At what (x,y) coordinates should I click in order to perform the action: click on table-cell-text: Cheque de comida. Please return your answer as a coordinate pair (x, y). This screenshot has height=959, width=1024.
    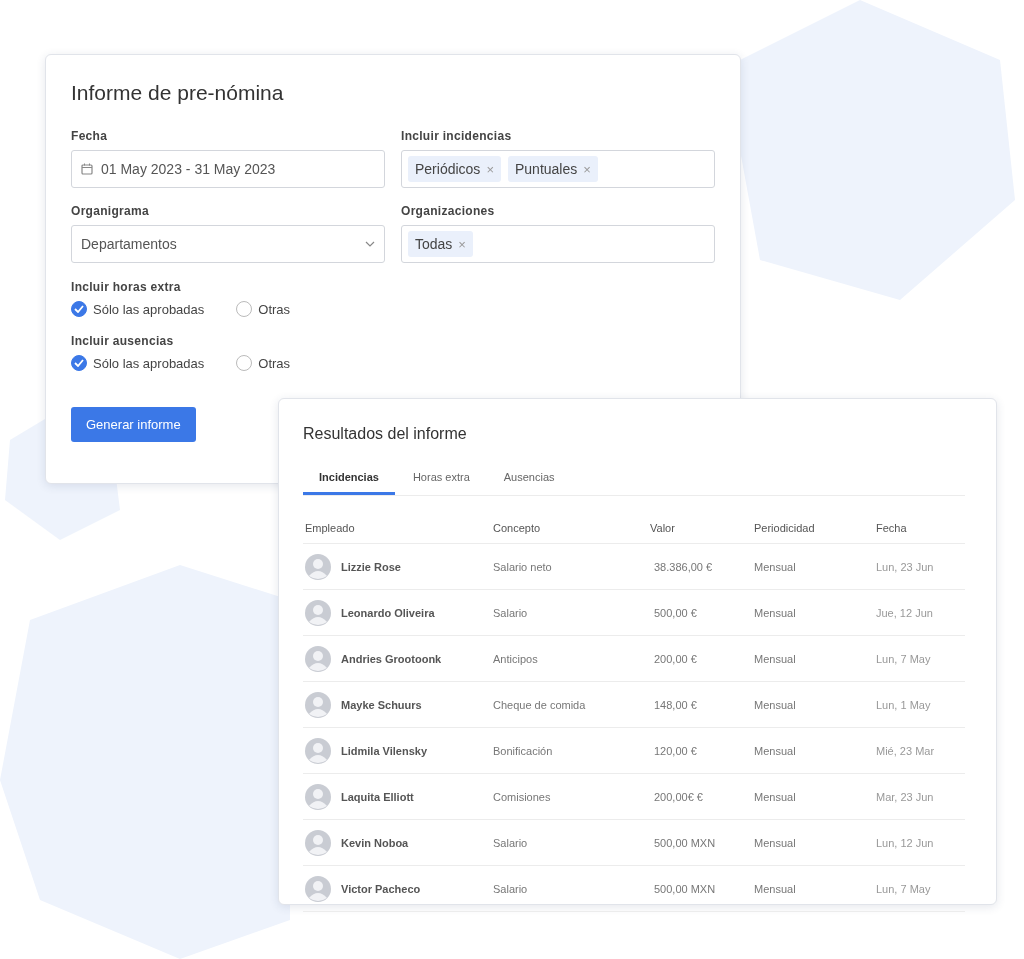
    Looking at the image, I should click on (540, 704).